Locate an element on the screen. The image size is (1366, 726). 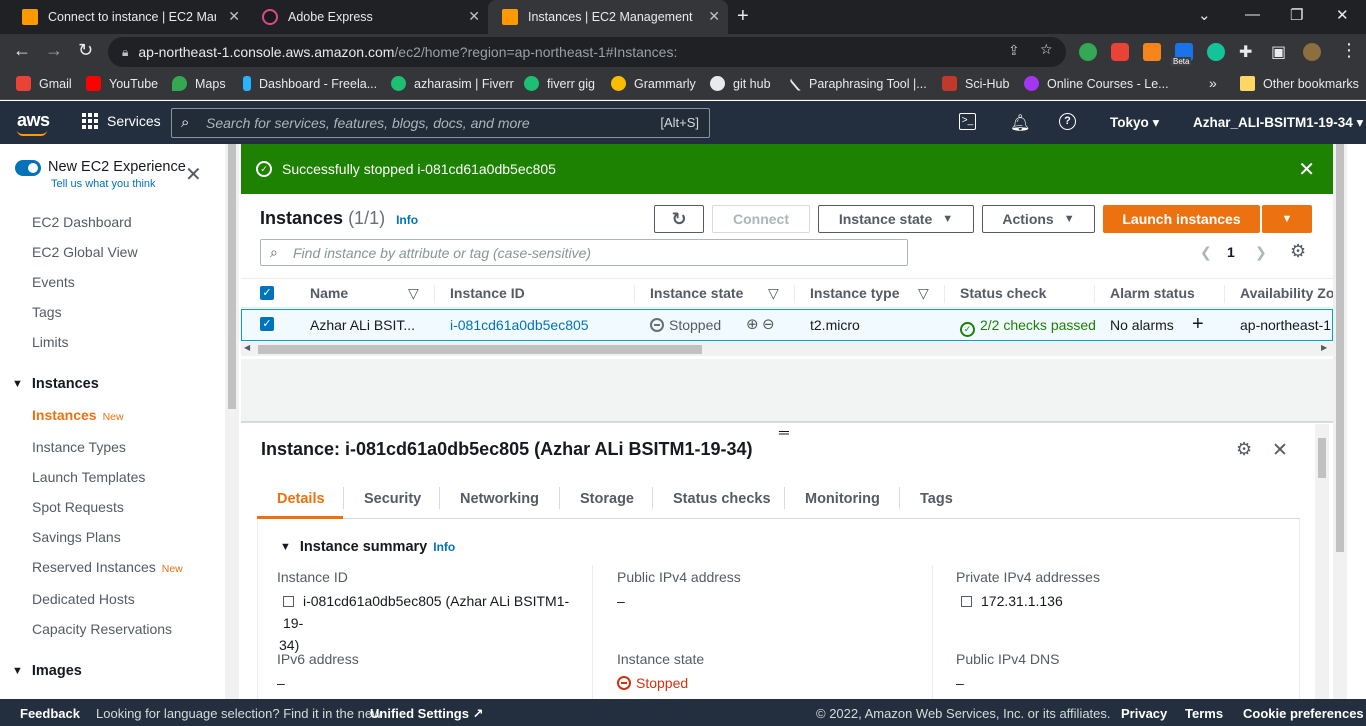
feedback-button: Feedback is located at coordinates (50, 713).